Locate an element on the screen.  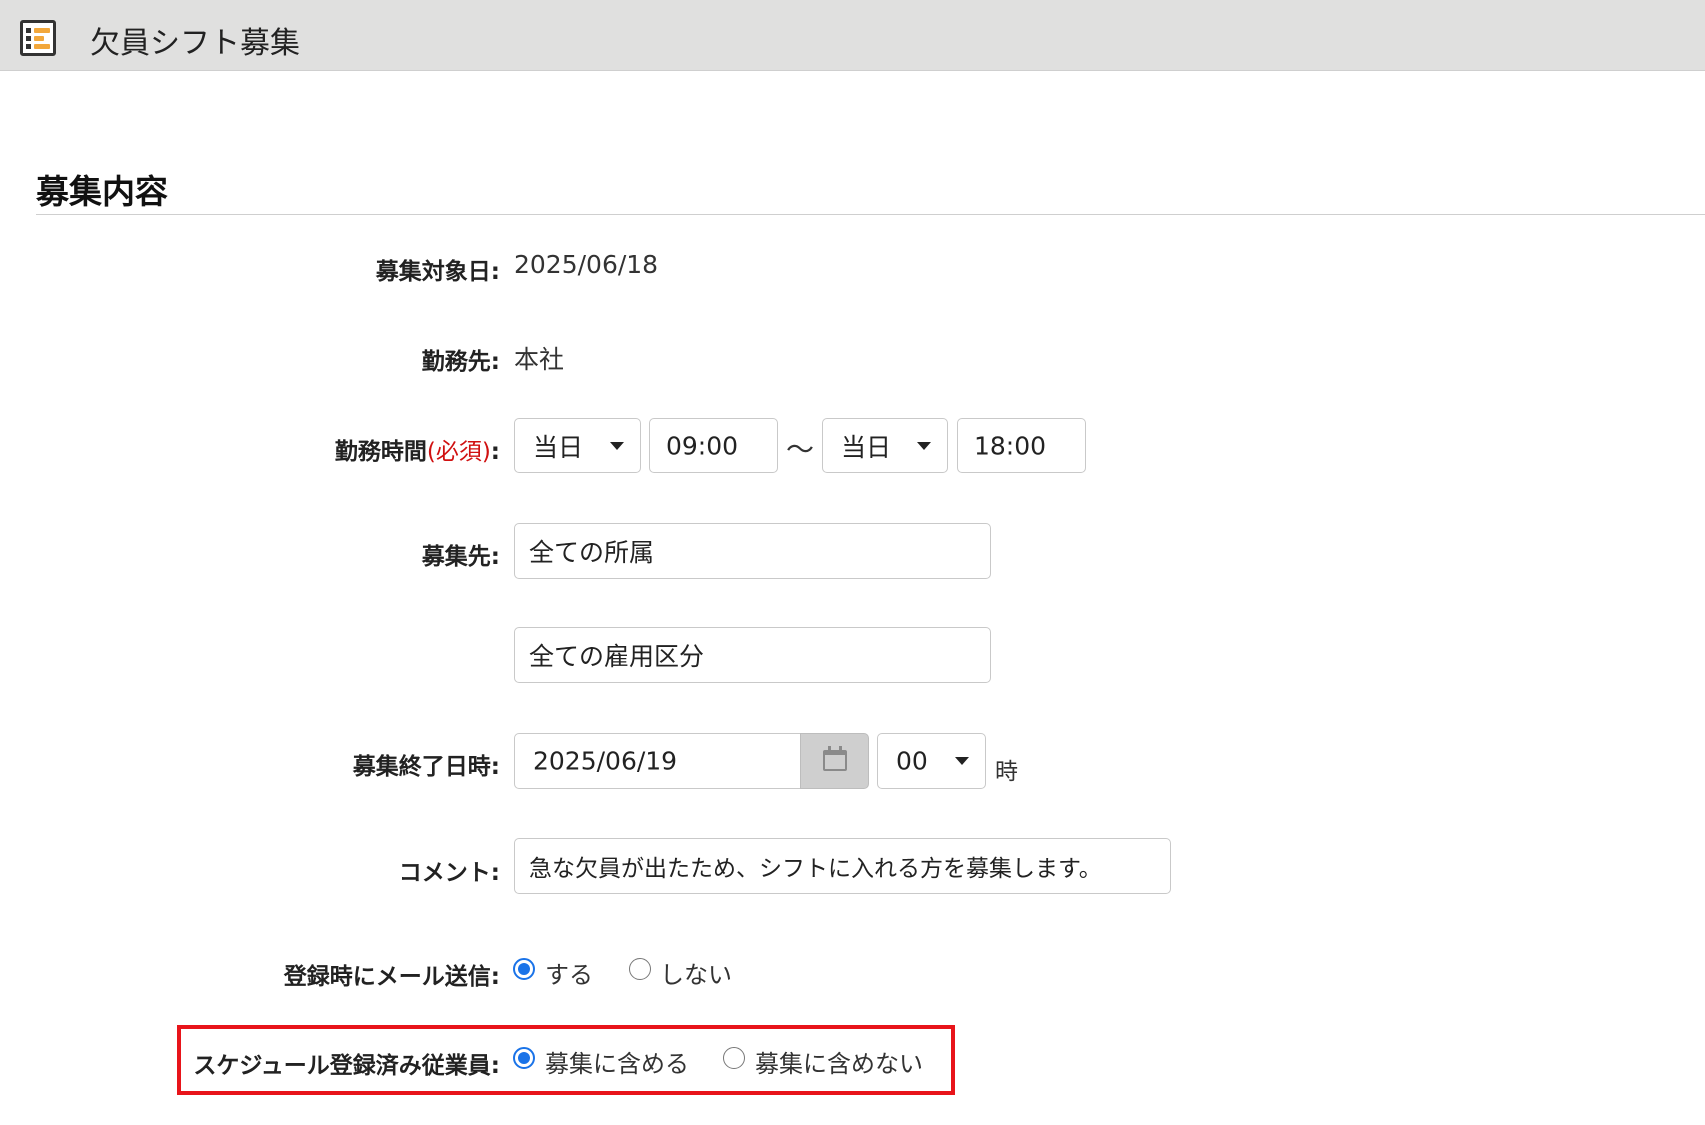
label-colon: : is located at coordinates (495, 452).